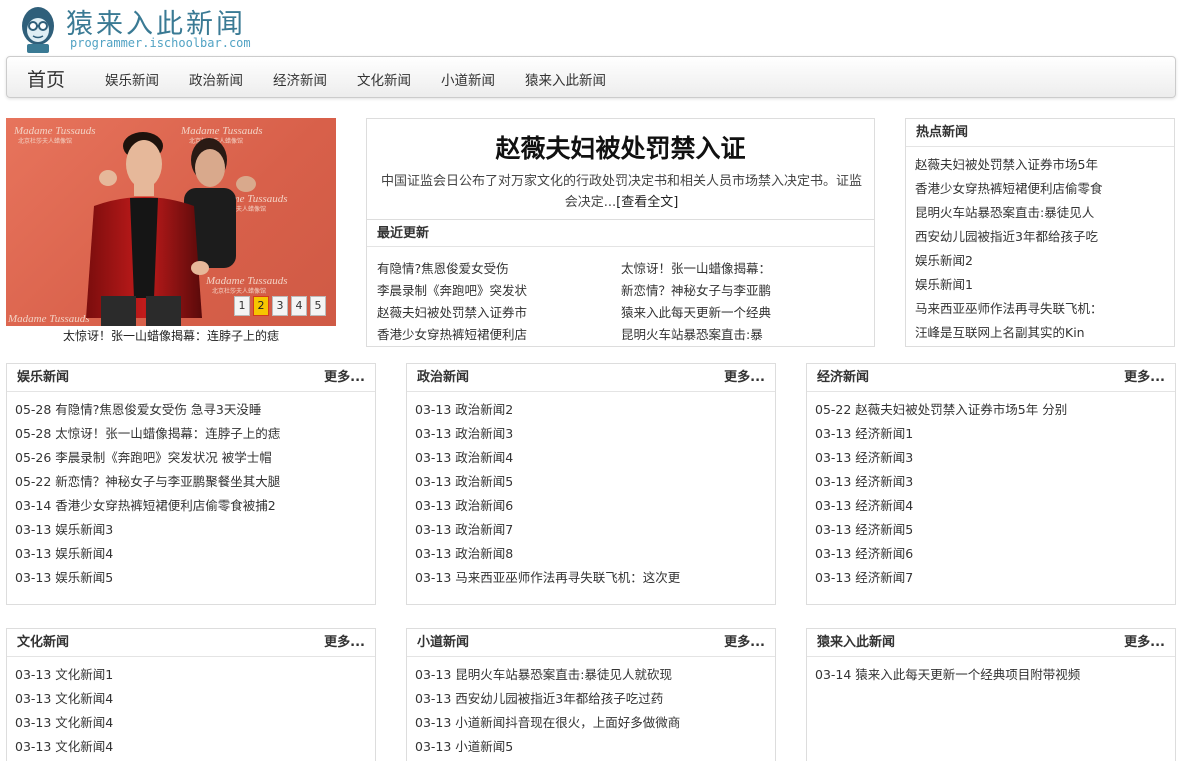  I want to click on news-item: 03-13 经济新闻4, so click(995, 506).